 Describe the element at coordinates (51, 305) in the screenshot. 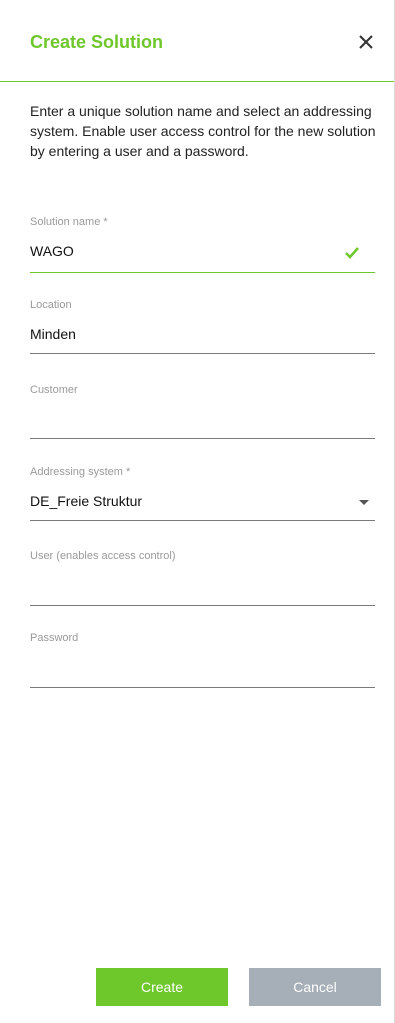

I see `location-label: Location` at that location.